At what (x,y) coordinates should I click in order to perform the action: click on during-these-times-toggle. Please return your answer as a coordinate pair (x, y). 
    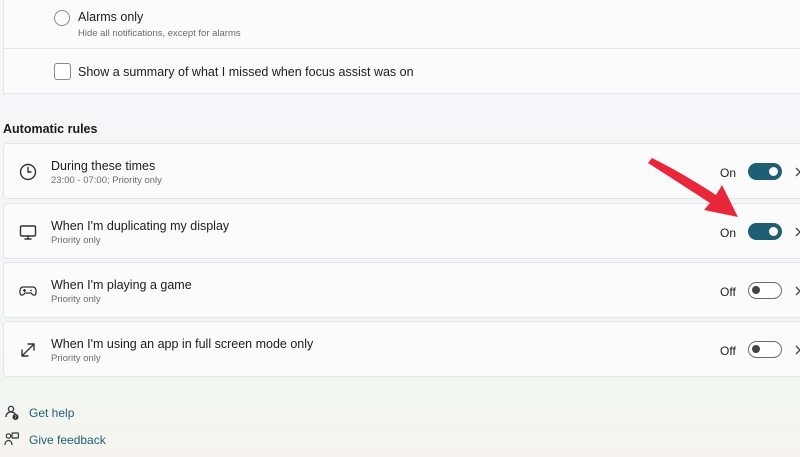
    Looking at the image, I should click on (765, 171).